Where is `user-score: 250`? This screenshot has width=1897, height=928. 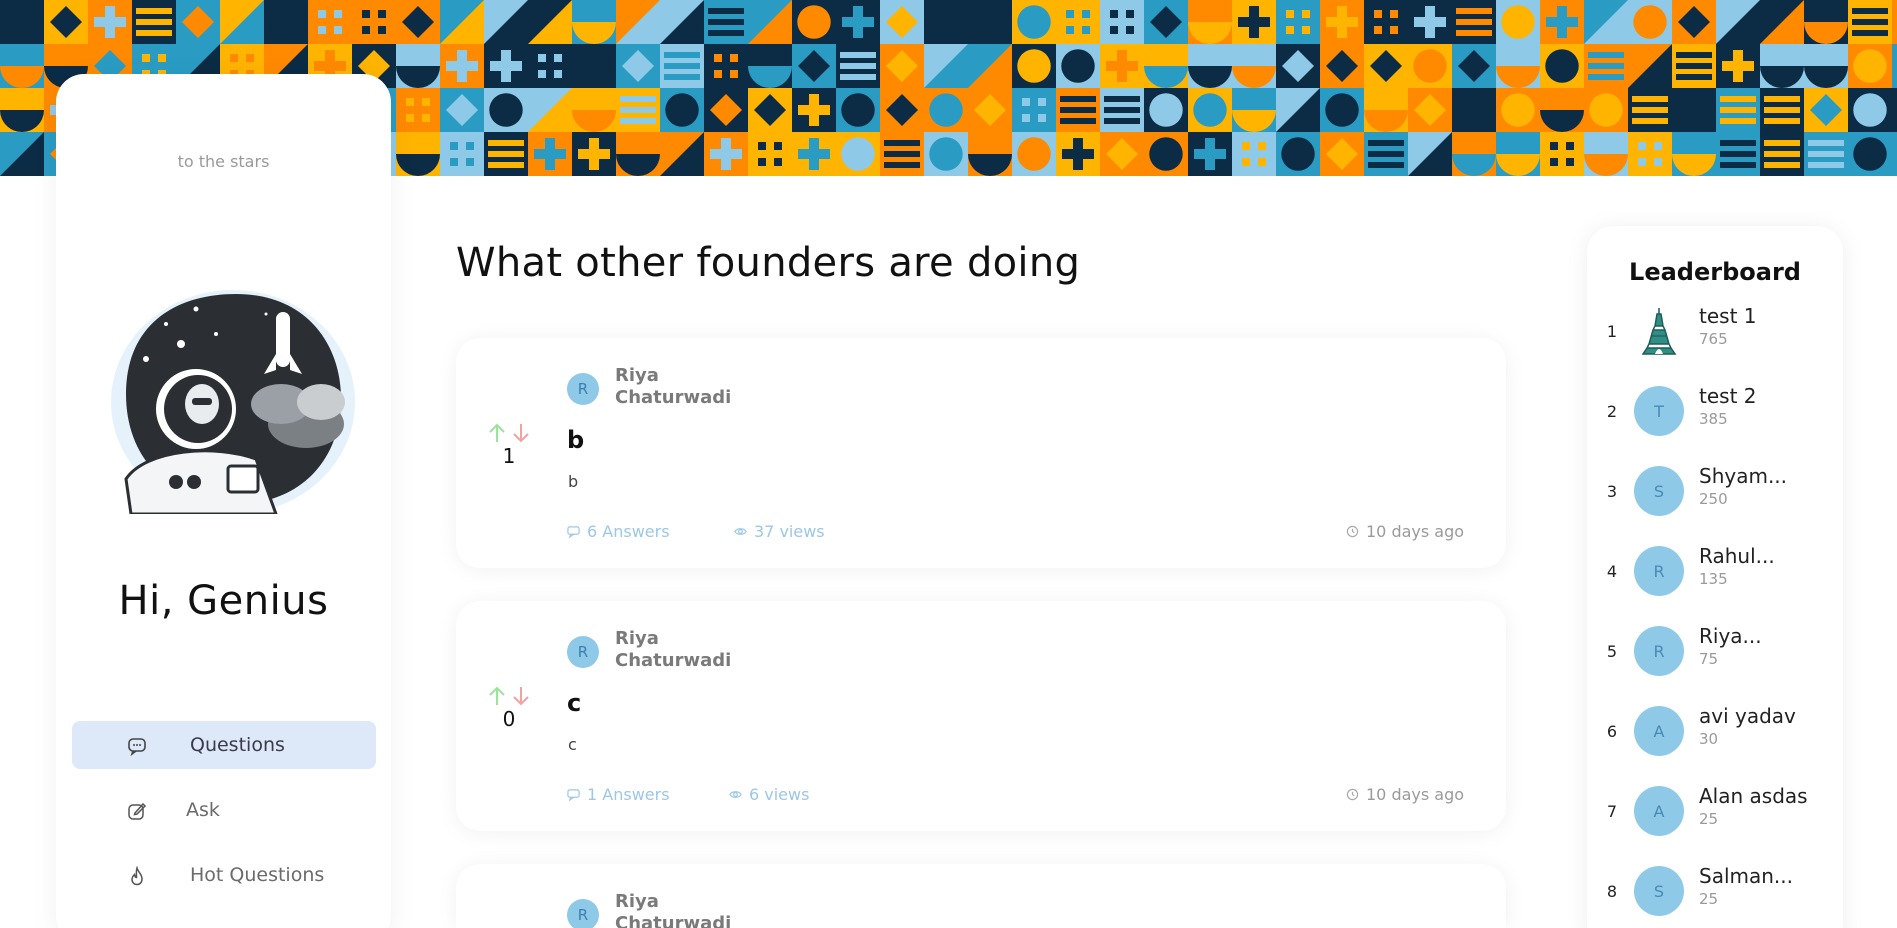
user-score: 250 is located at coordinates (1713, 499).